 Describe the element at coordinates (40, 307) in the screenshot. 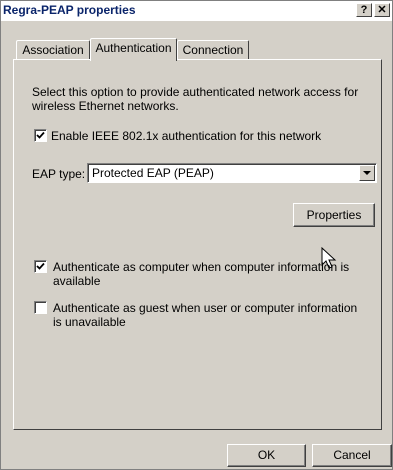

I see `auth-as-guest-checkbox` at that location.